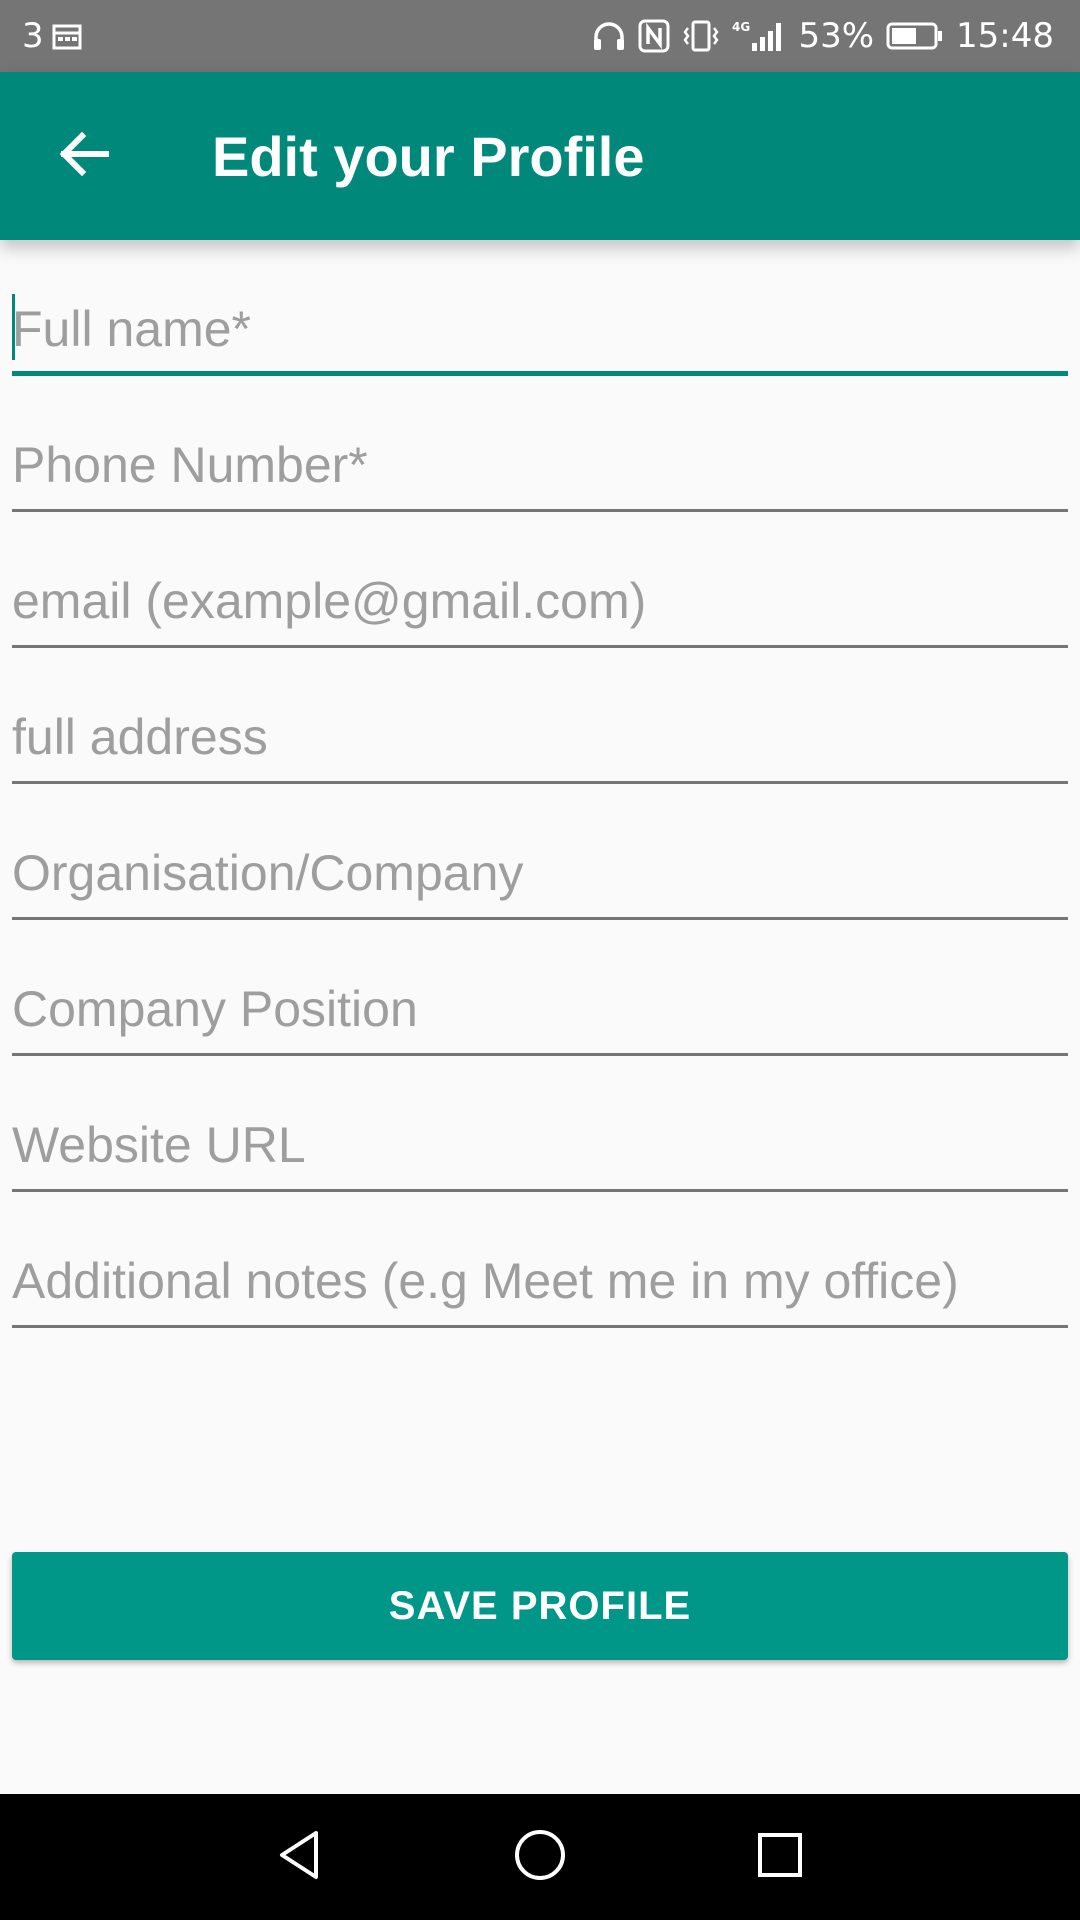 This screenshot has width=1080, height=1920. I want to click on notification-count: 3, so click(33, 36).